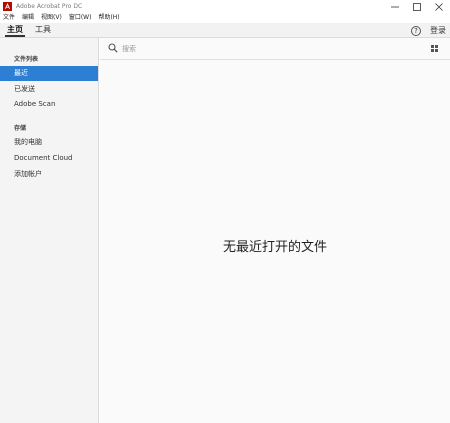 Image resolution: width=450 pixels, height=423 pixels. I want to click on maximize-icon, so click(417, 6).